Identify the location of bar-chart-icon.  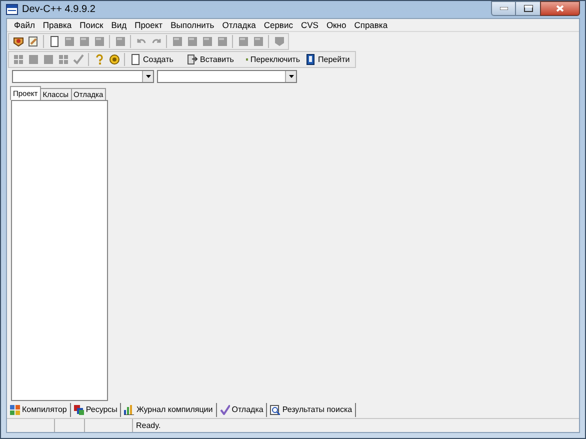
(129, 409).